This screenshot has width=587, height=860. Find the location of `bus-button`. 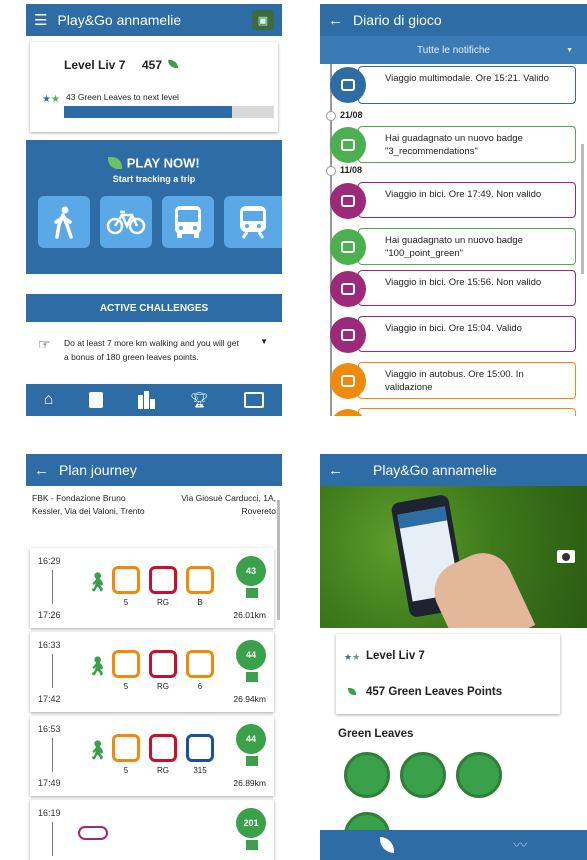

bus-button is located at coordinates (188, 222).